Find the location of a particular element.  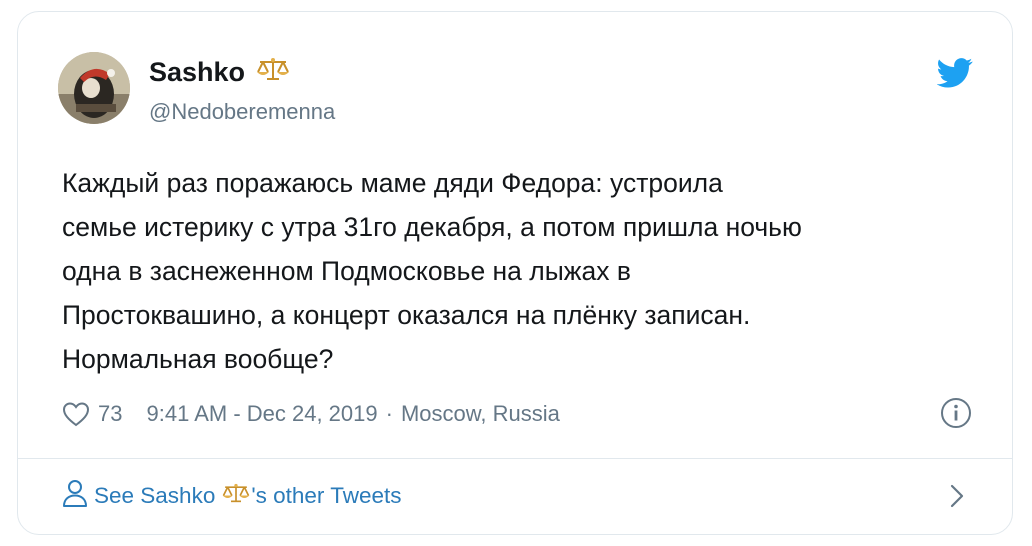

display-name: Sashko is located at coordinates (220, 72).